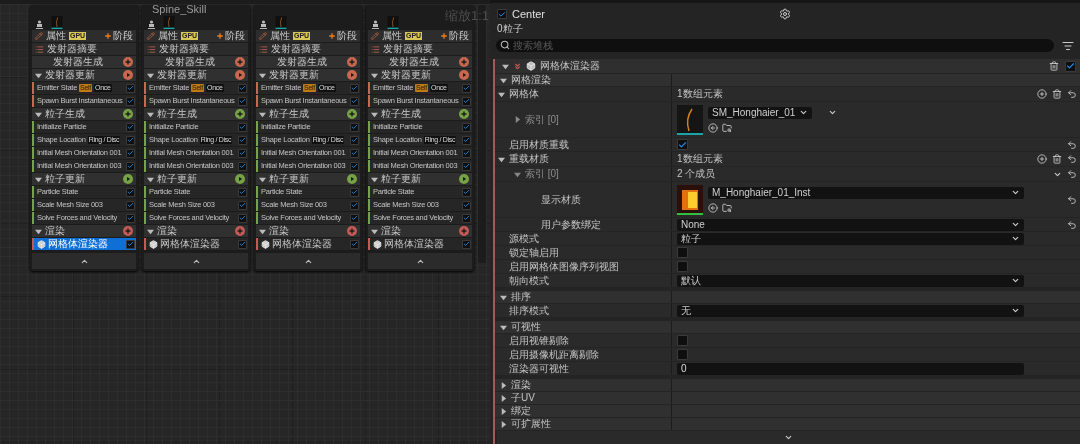 This screenshot has width=1080, height=444. Describe the element at coordinates (785, 14) in the screenshot. I see `settings-icon` at that location.